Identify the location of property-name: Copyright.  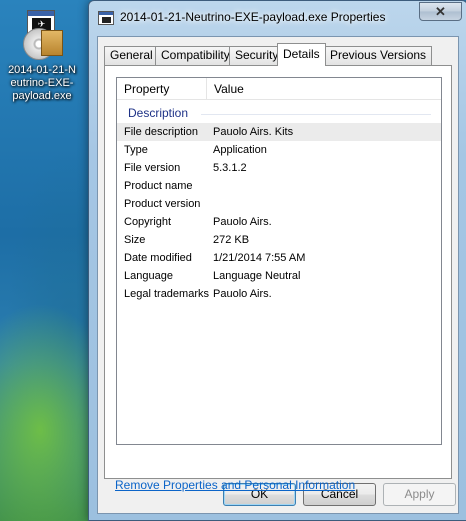
(148, 222).